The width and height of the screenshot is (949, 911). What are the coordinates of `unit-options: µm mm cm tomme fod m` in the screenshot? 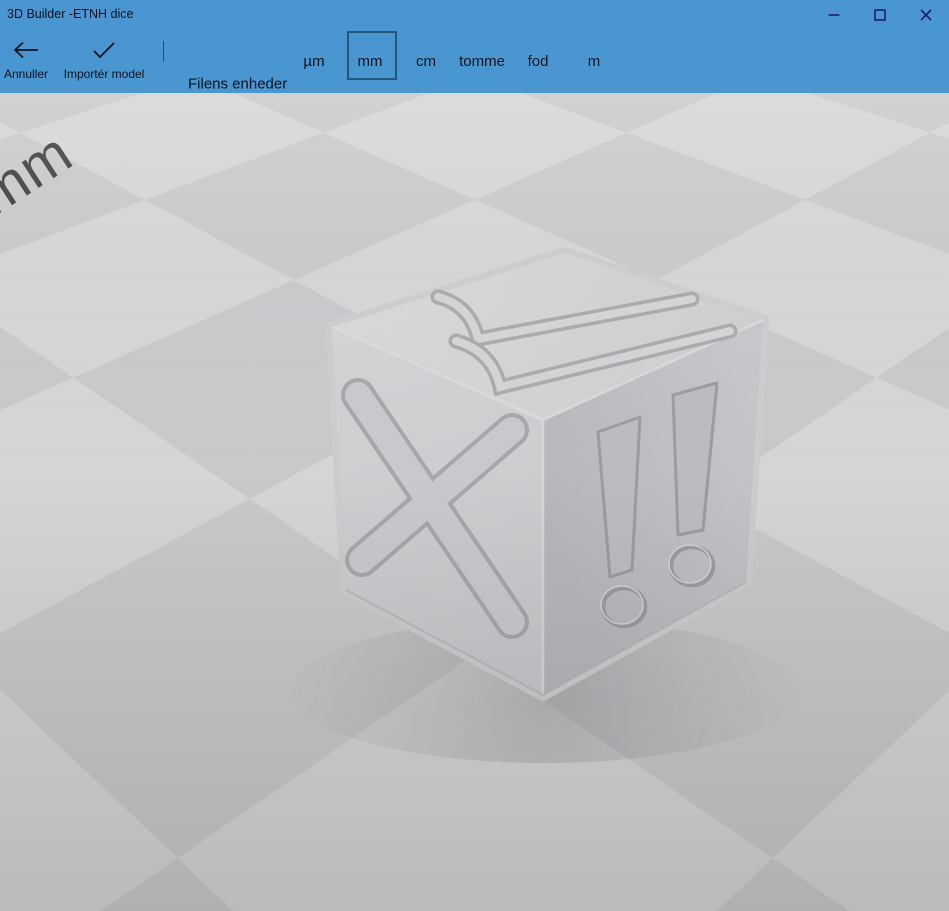 It's located at (454, 61).